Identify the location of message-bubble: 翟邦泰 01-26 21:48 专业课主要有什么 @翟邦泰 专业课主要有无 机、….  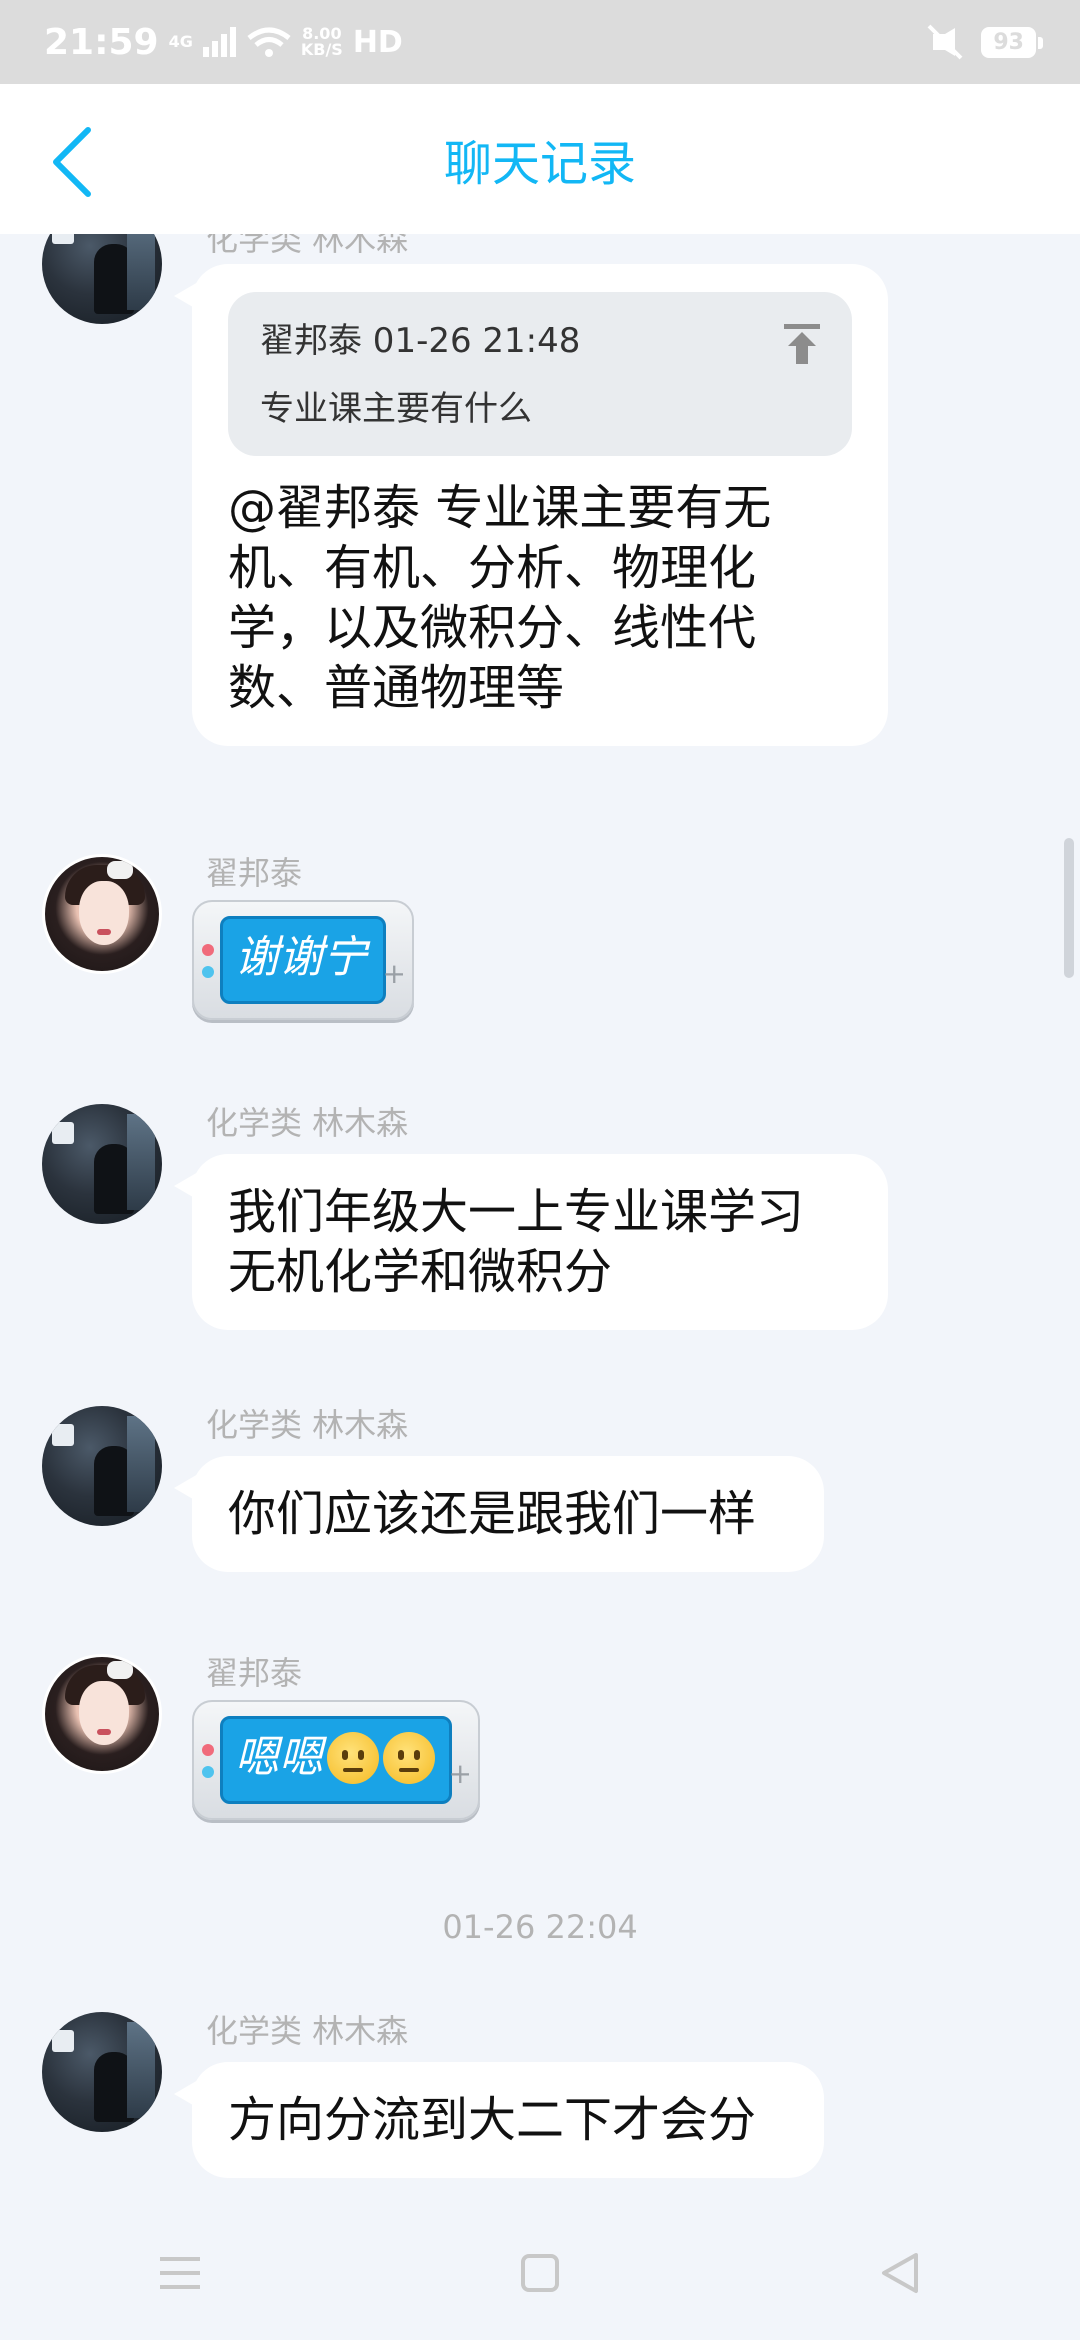
(531, 505).